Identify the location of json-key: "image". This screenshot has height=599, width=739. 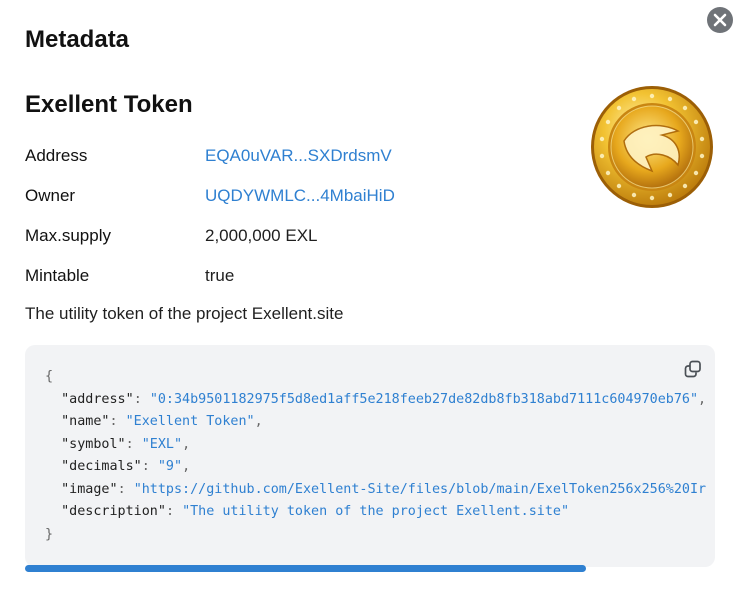
(89, 489).